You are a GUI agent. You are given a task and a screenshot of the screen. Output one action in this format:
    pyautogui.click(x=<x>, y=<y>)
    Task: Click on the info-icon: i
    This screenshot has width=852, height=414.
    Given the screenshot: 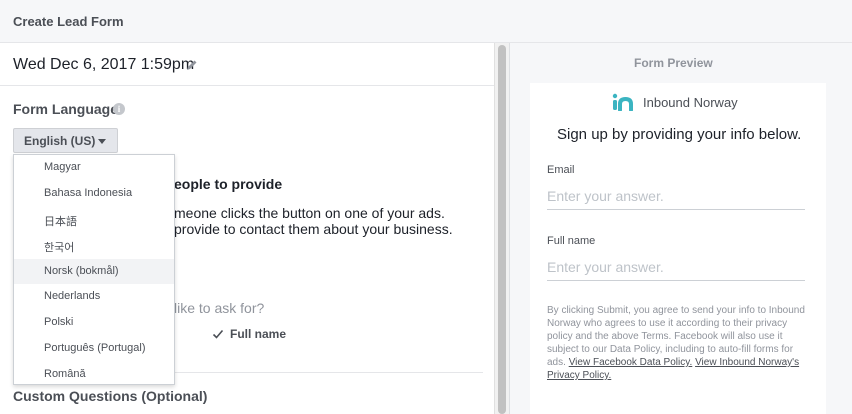 What is the action you would take?
    pyautogui.click(x=119, y=109)
    